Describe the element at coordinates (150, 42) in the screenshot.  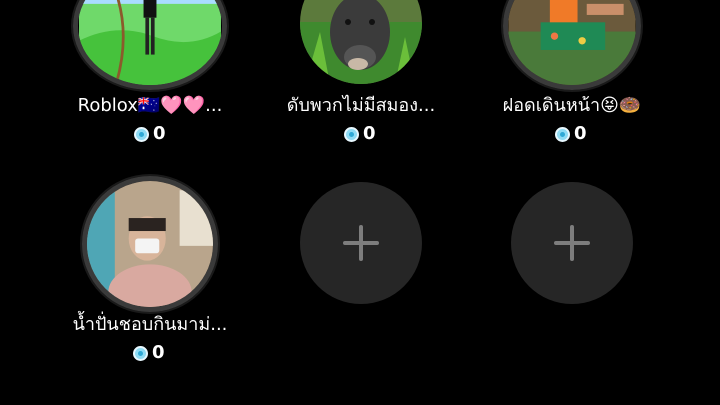
I see `roblox-avatar-image` at that location.